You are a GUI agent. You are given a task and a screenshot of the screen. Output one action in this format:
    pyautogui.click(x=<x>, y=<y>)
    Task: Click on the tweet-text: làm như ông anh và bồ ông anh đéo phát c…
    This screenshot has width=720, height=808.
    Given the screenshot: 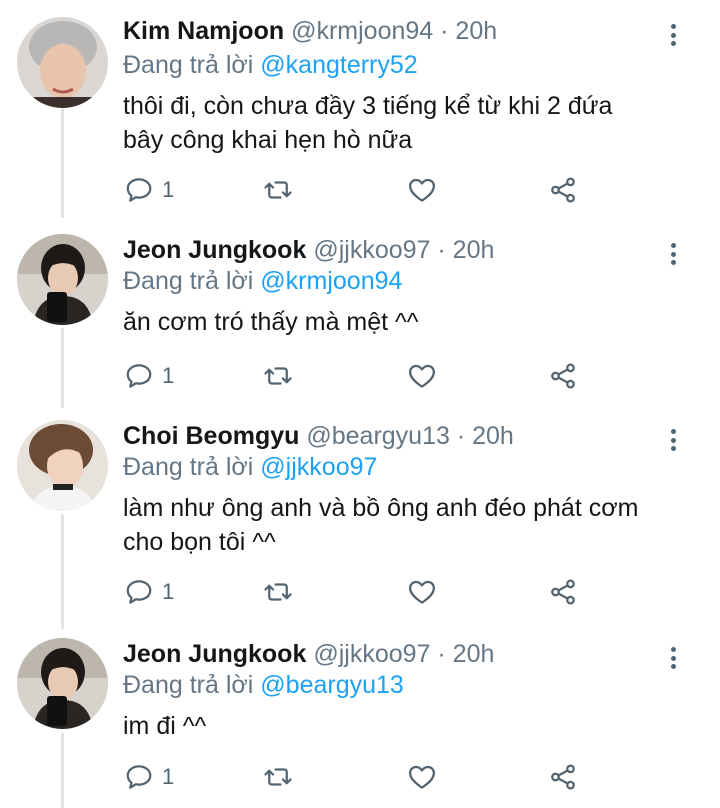 What is the action you would take?
    pyautogui.click(x=403, y=525)
    